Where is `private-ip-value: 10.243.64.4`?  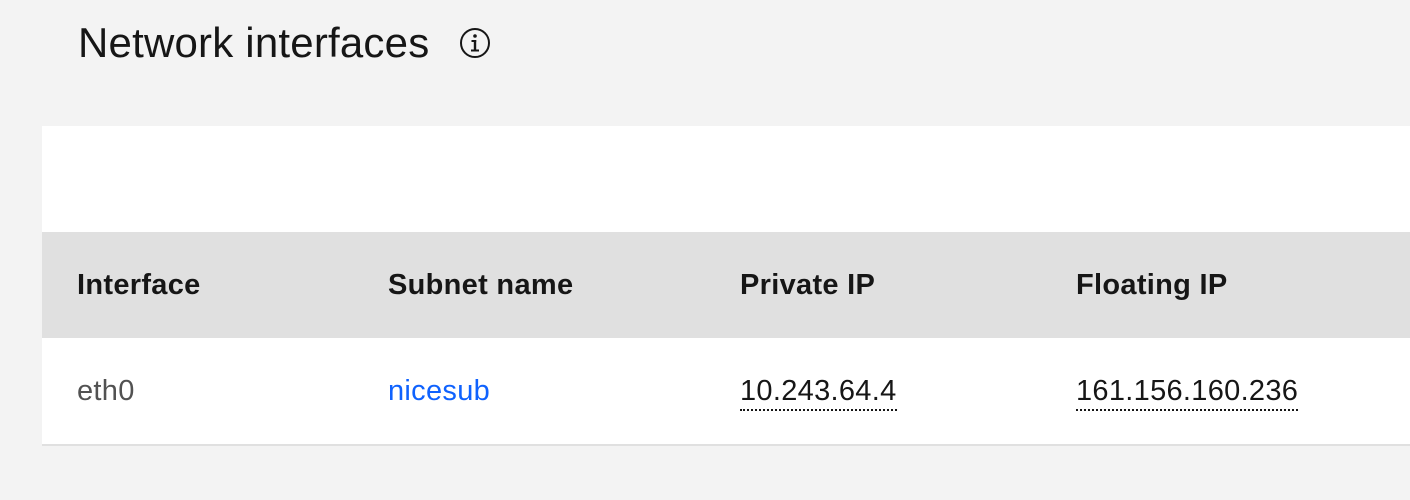
private-ip-value: 10.243.64.4 is located at coordinates (818, 392).